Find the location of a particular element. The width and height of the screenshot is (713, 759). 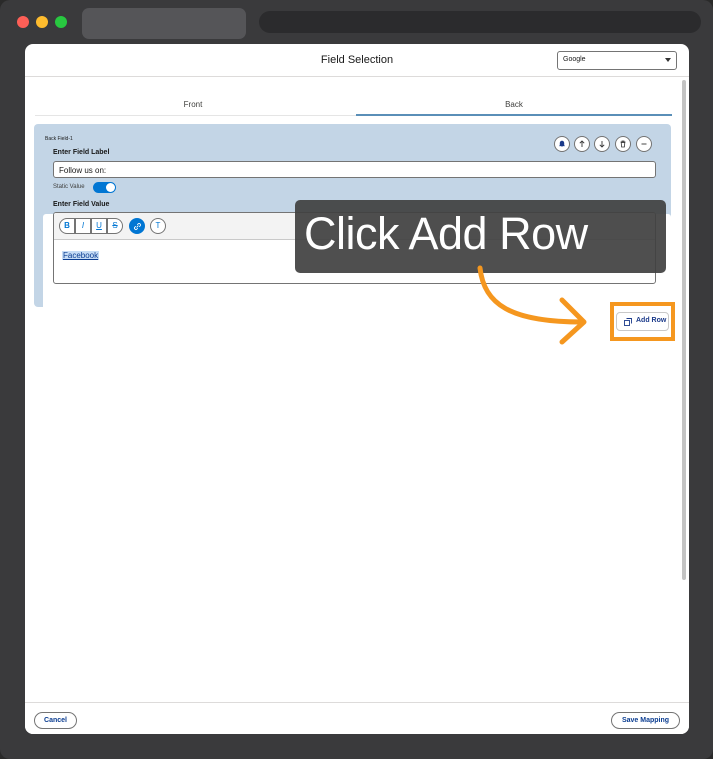

delete-button is located at coordinates (623, 144).